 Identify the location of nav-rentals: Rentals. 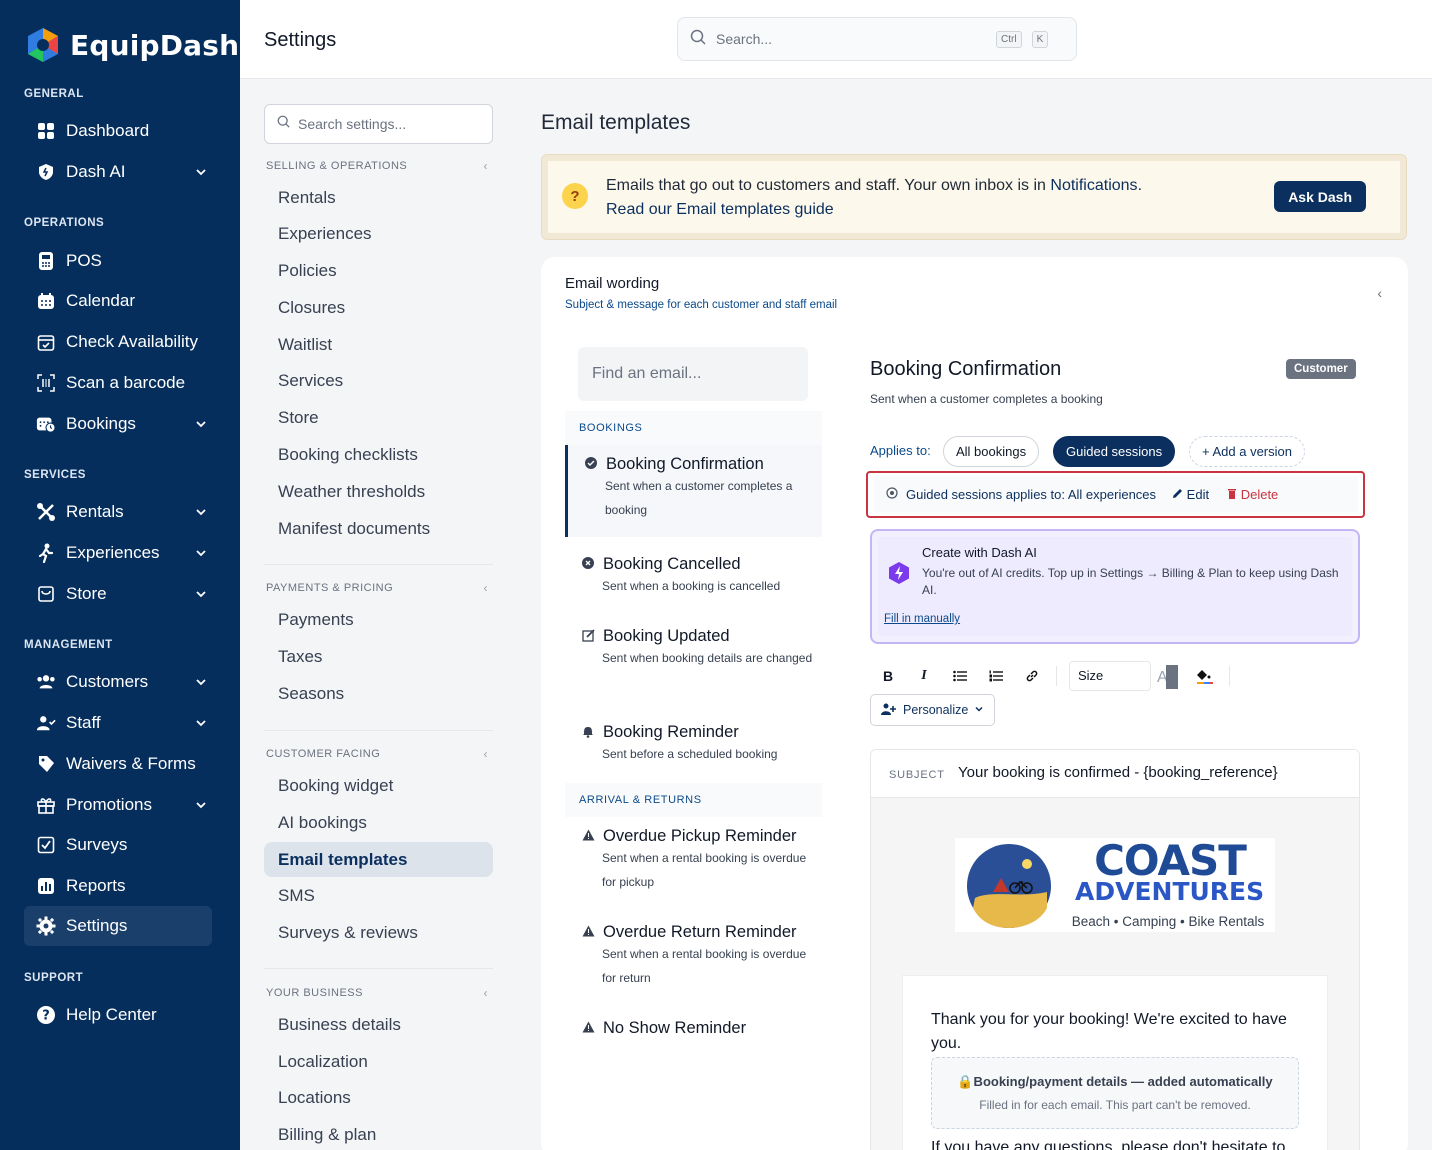
(118, 512).